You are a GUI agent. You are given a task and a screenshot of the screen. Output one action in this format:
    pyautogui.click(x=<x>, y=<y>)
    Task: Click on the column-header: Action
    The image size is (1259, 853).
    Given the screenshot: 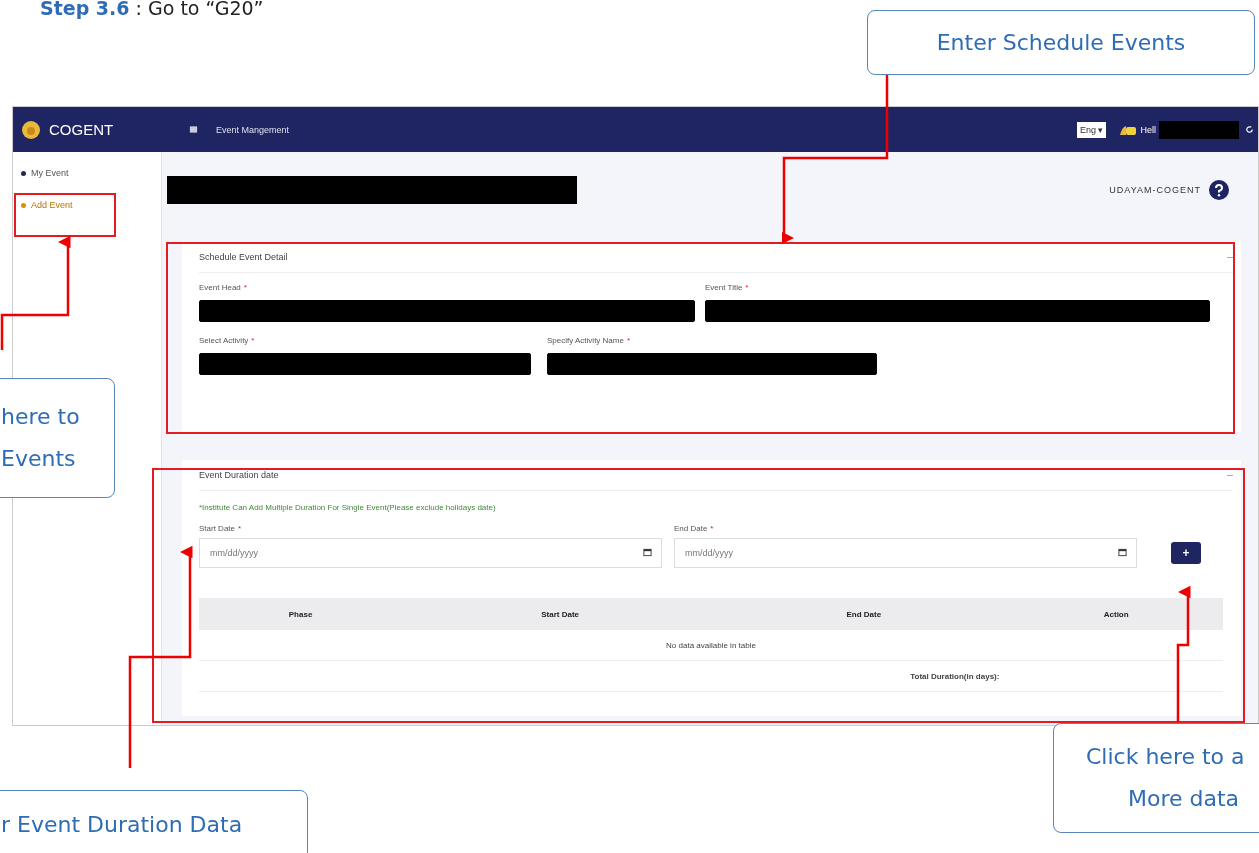 What is the action you would take?
    pyautogui.click(x=1116, y=614)
    